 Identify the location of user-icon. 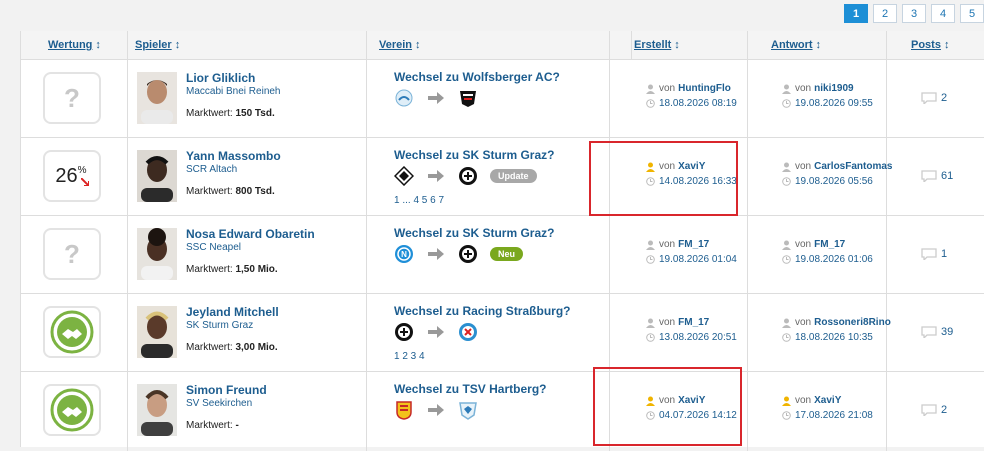
(786, 401).